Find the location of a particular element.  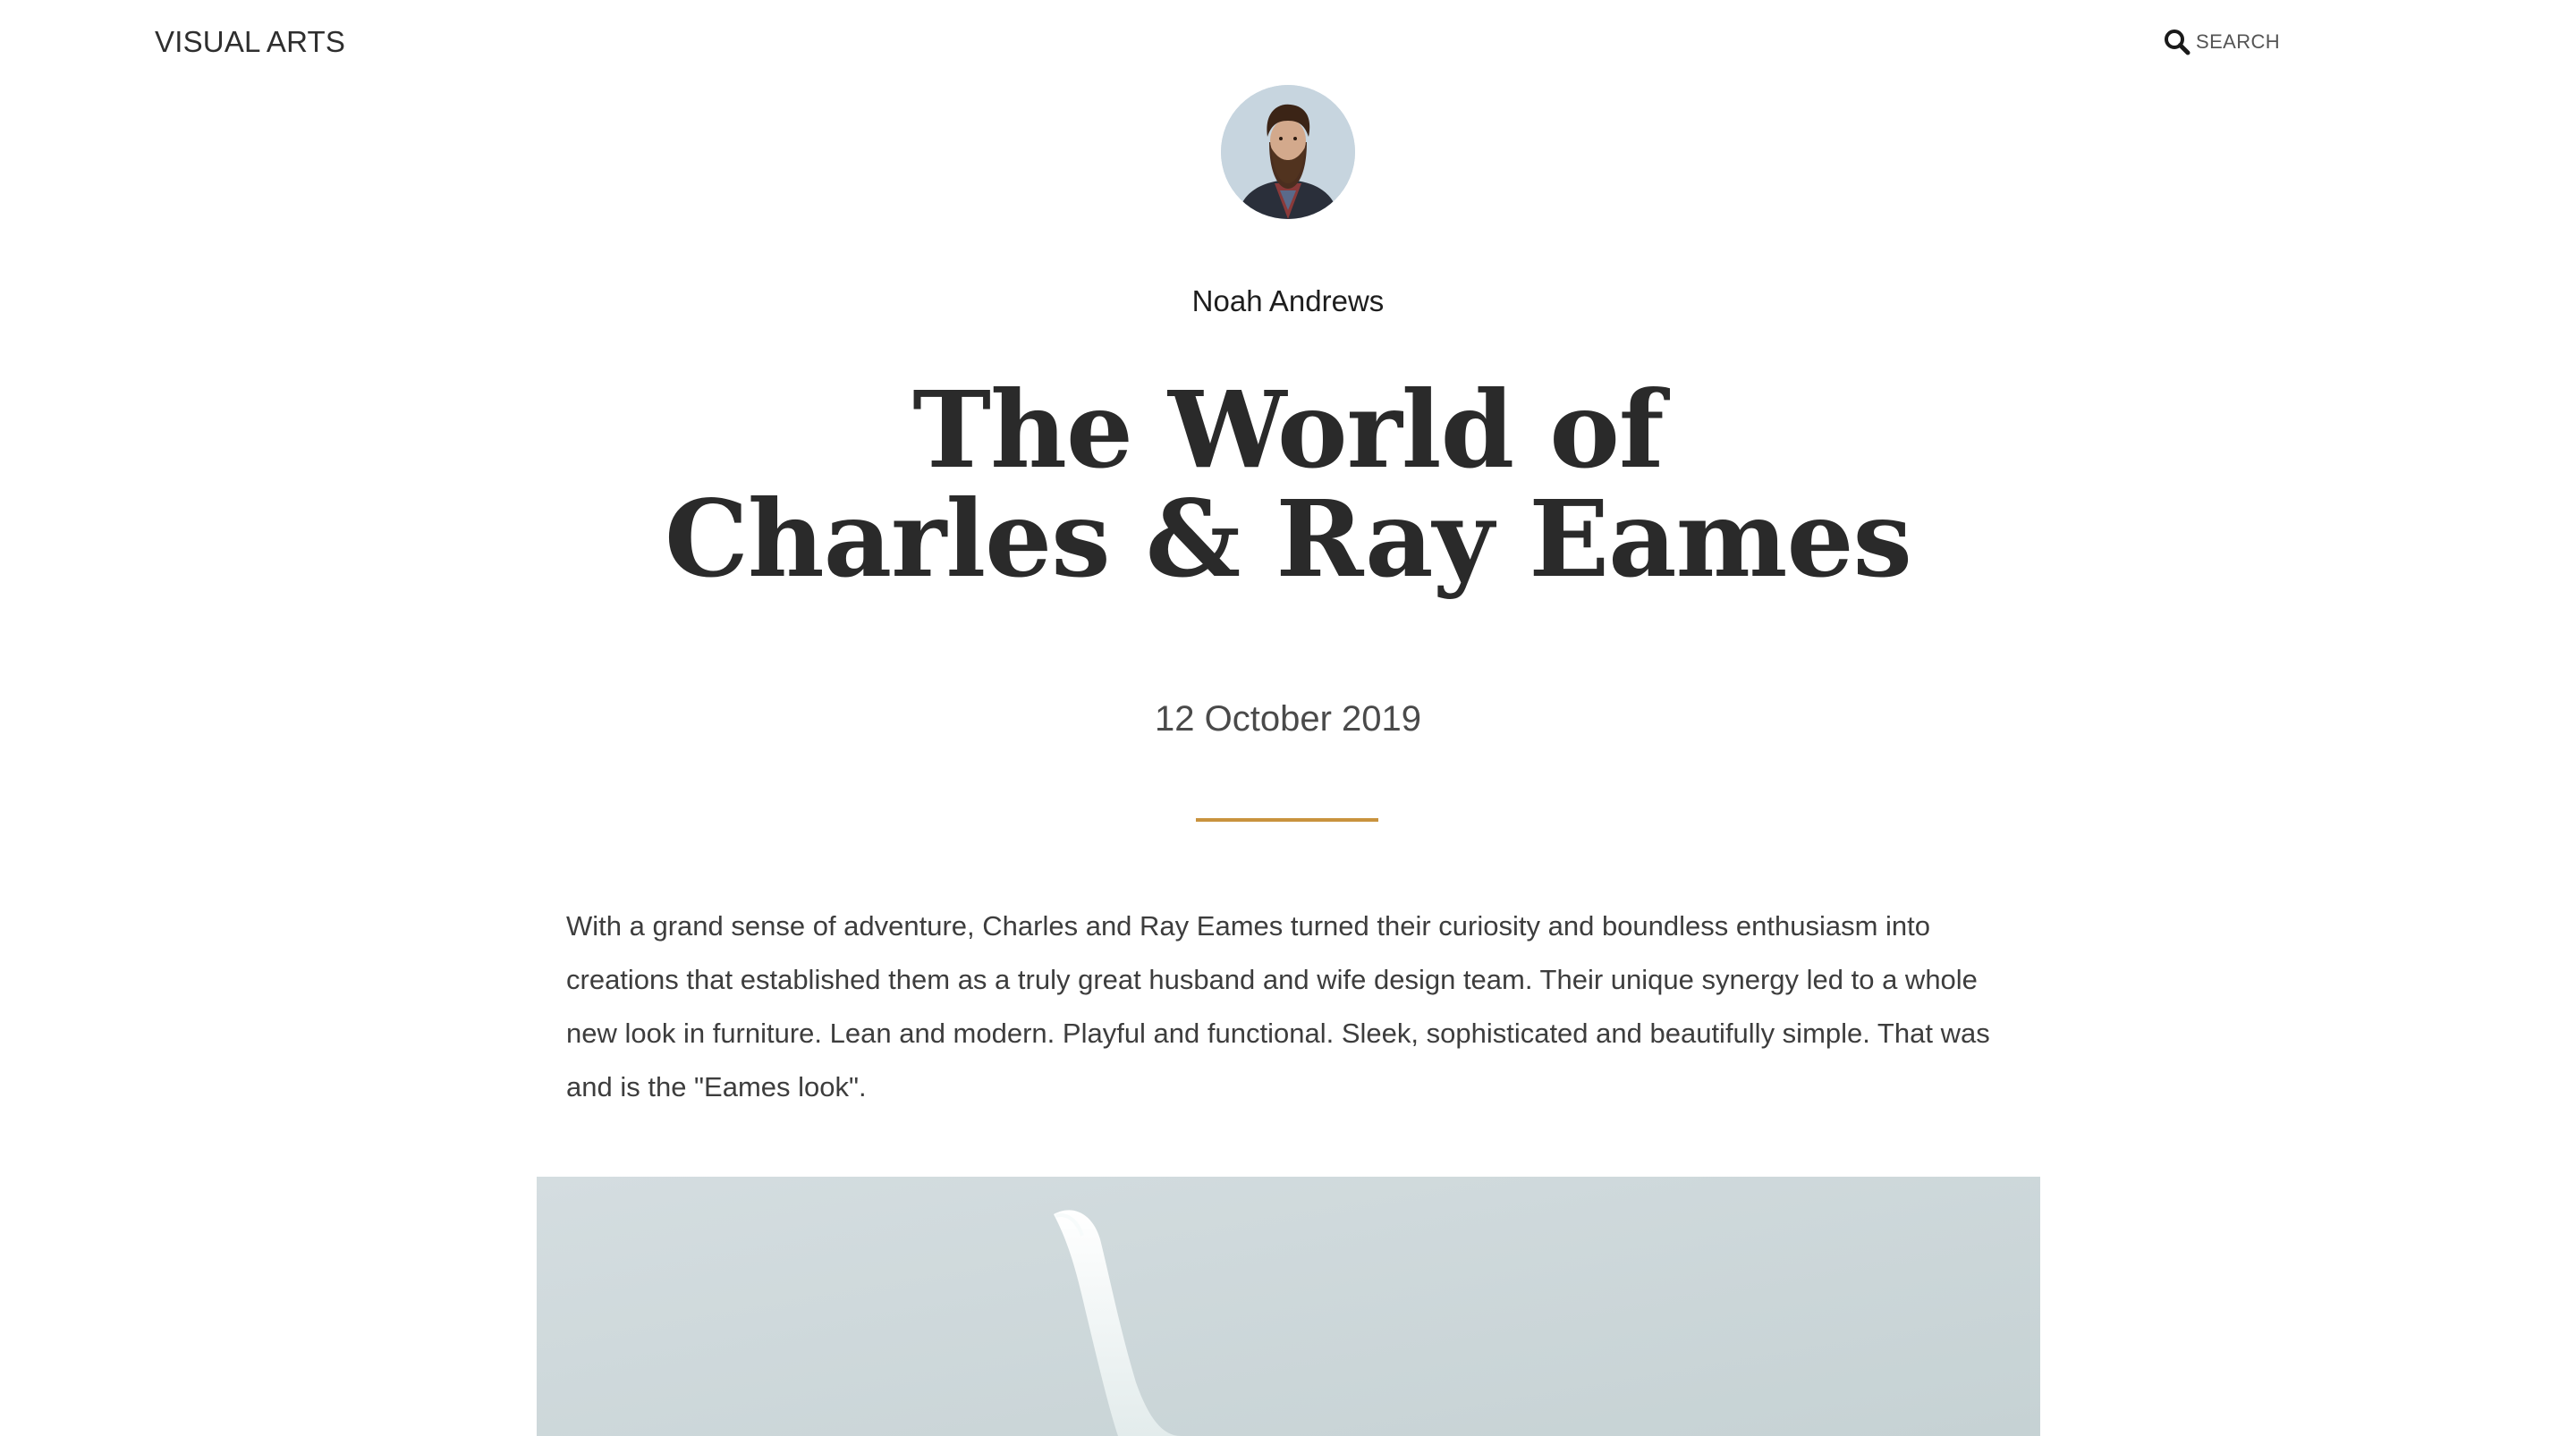

article-title-line-2: Charles & Ray Eames is located at coordinates (1288, 539).